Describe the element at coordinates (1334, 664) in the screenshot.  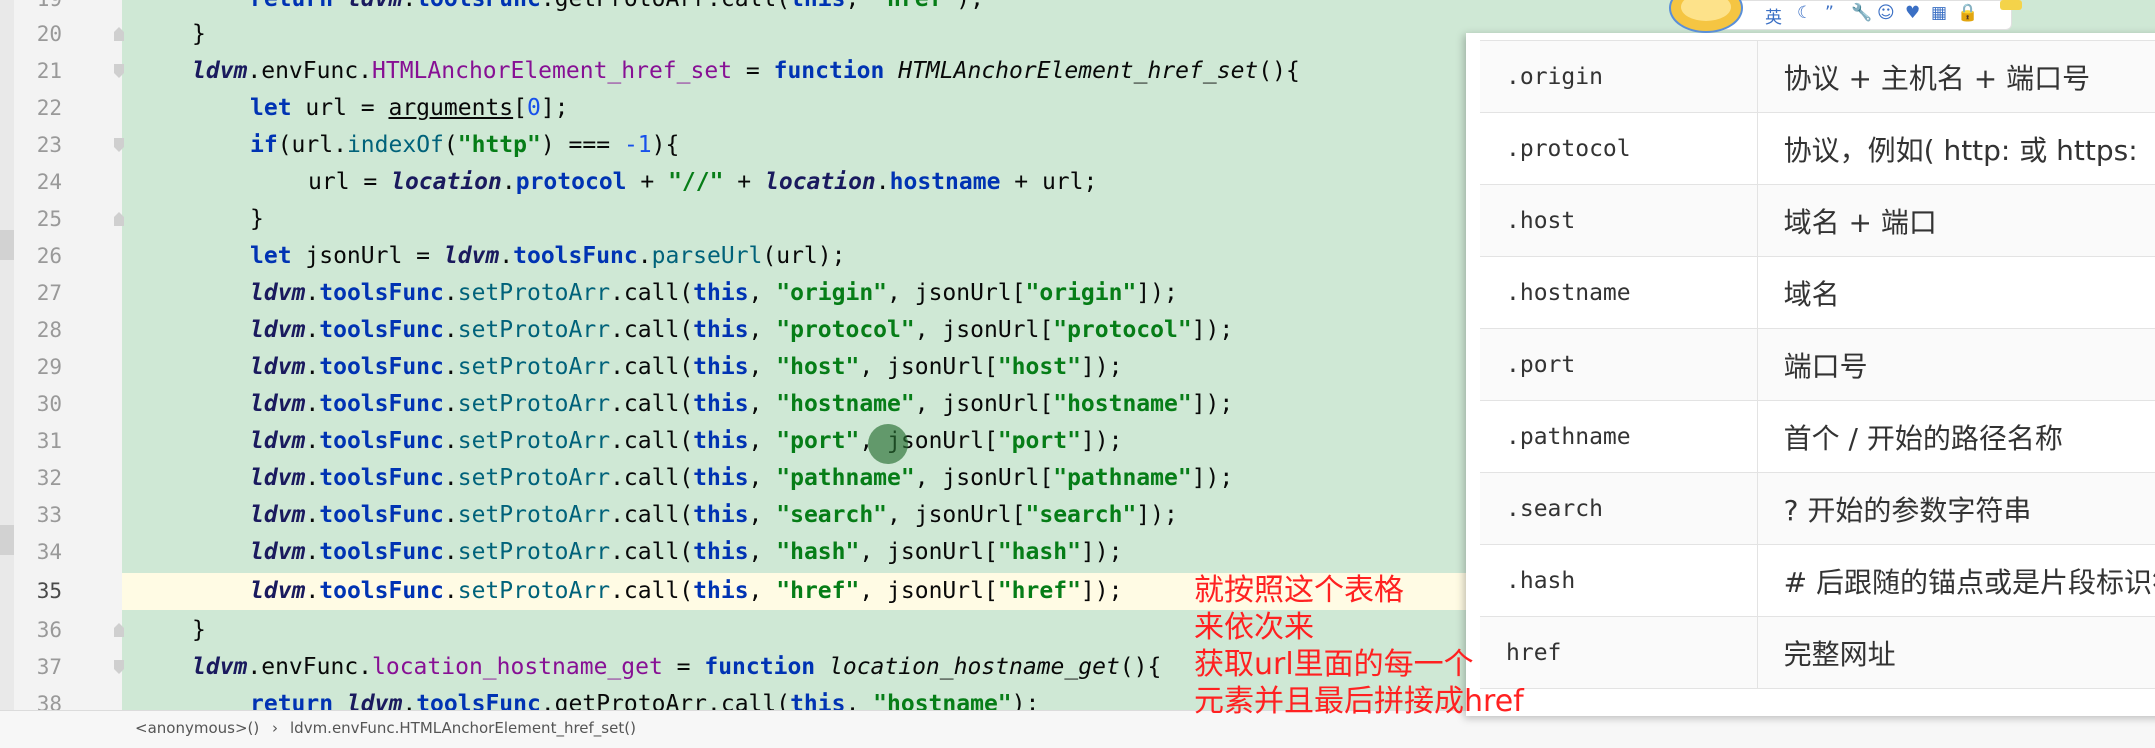
I see `annotation-line: 获取url里面的每一个` at that location.